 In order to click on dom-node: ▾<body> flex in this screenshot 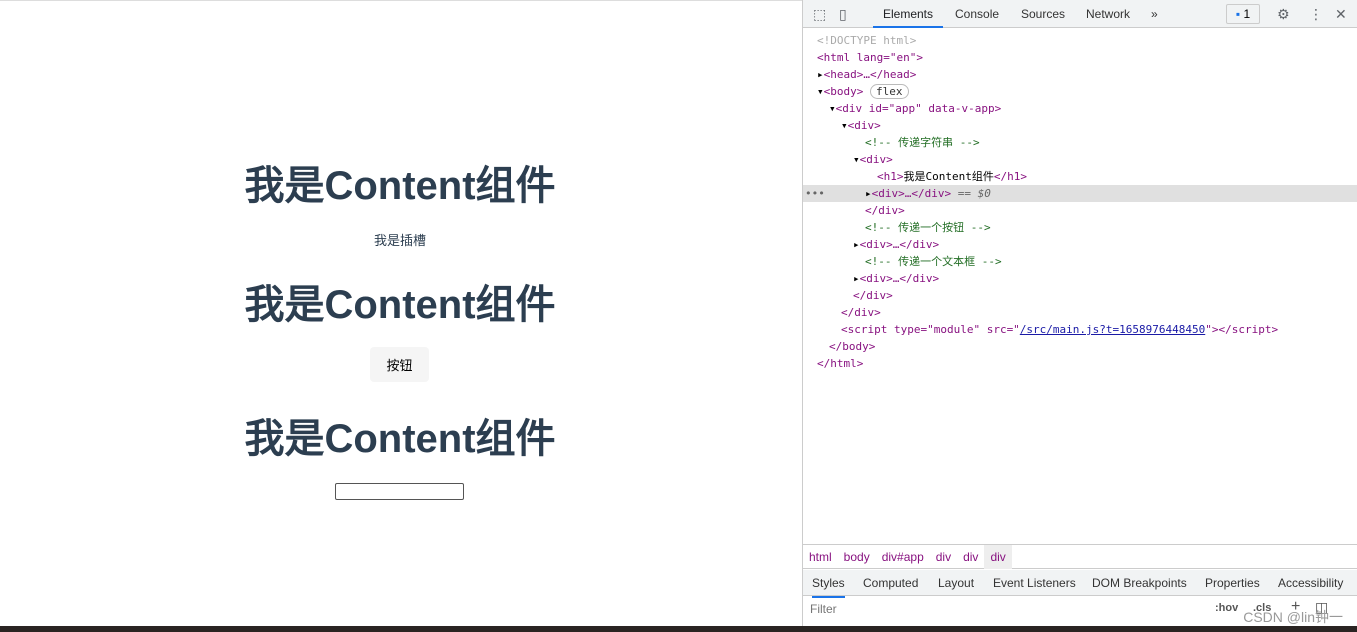, I will do `click(1080, 91)`.